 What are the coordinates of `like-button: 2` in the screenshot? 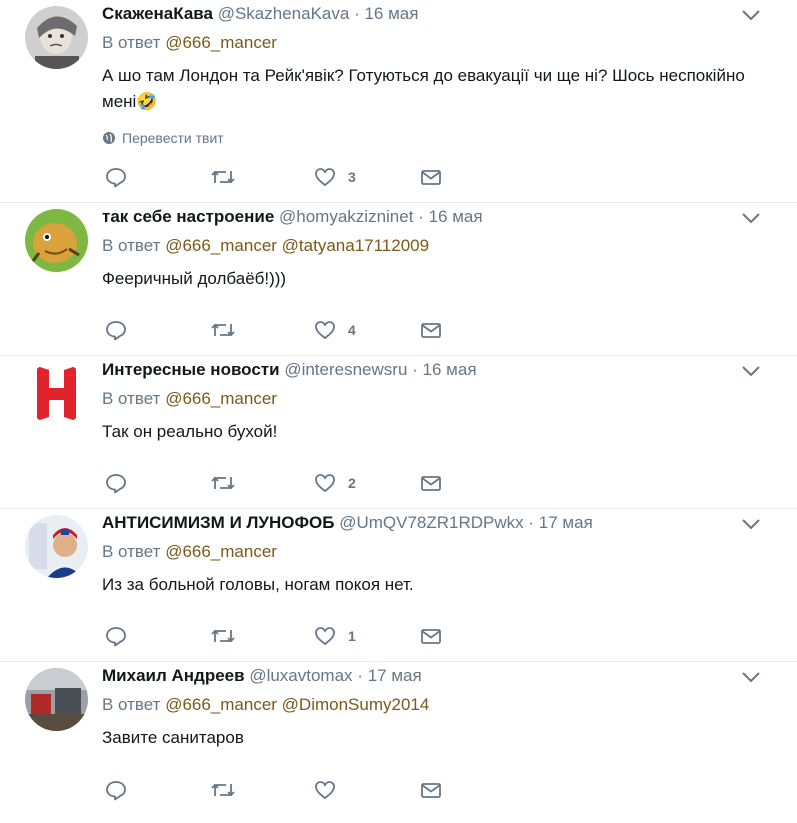 It's located at (335, 483).